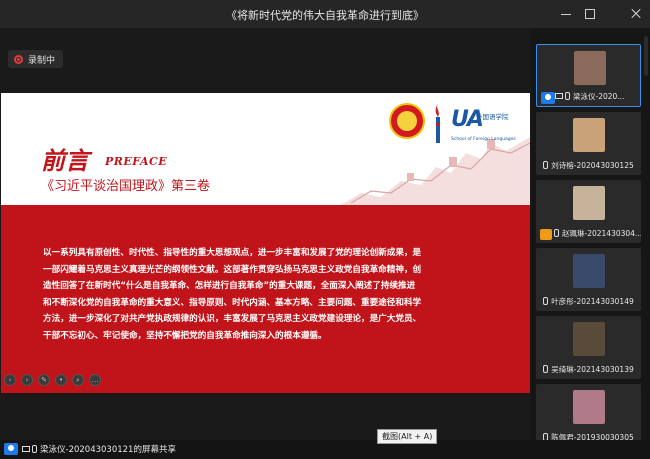 This screenshot has width=650, height=459. I want to click on close-button, so click(636, 14).